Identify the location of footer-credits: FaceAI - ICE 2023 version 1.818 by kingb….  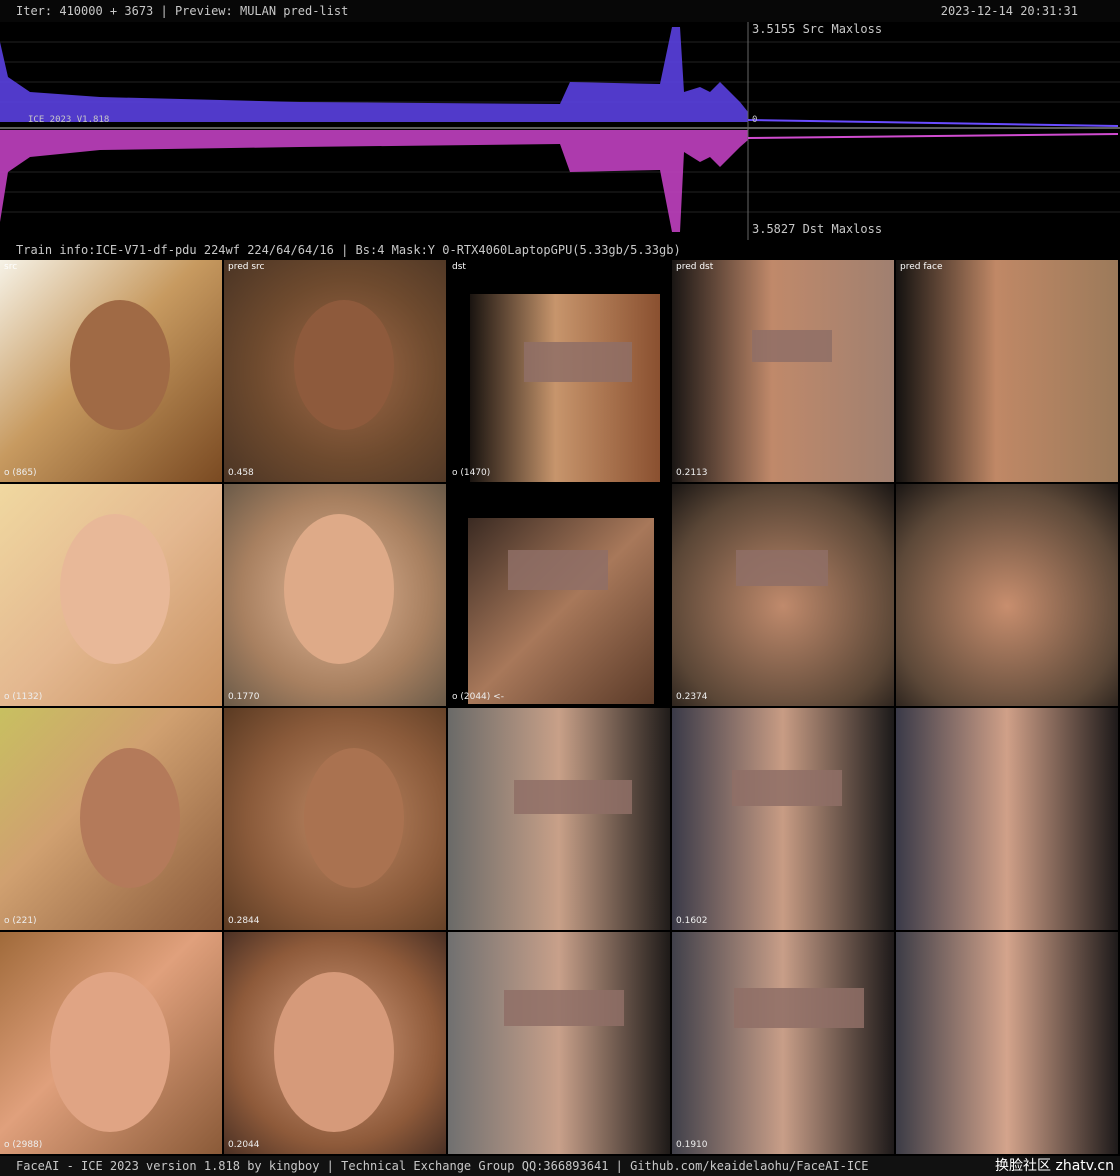
(442, 1166).